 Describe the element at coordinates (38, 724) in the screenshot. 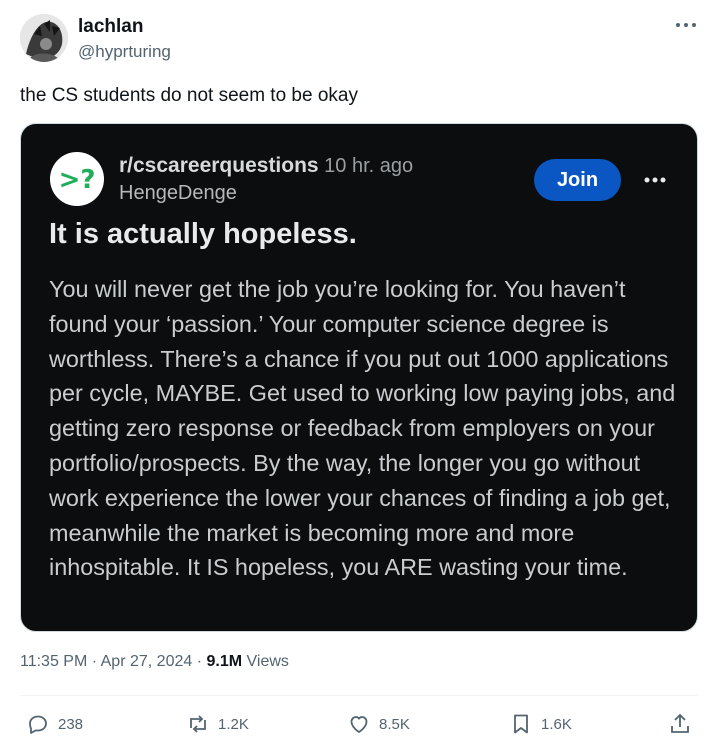

I see `reply-icon` at that location.